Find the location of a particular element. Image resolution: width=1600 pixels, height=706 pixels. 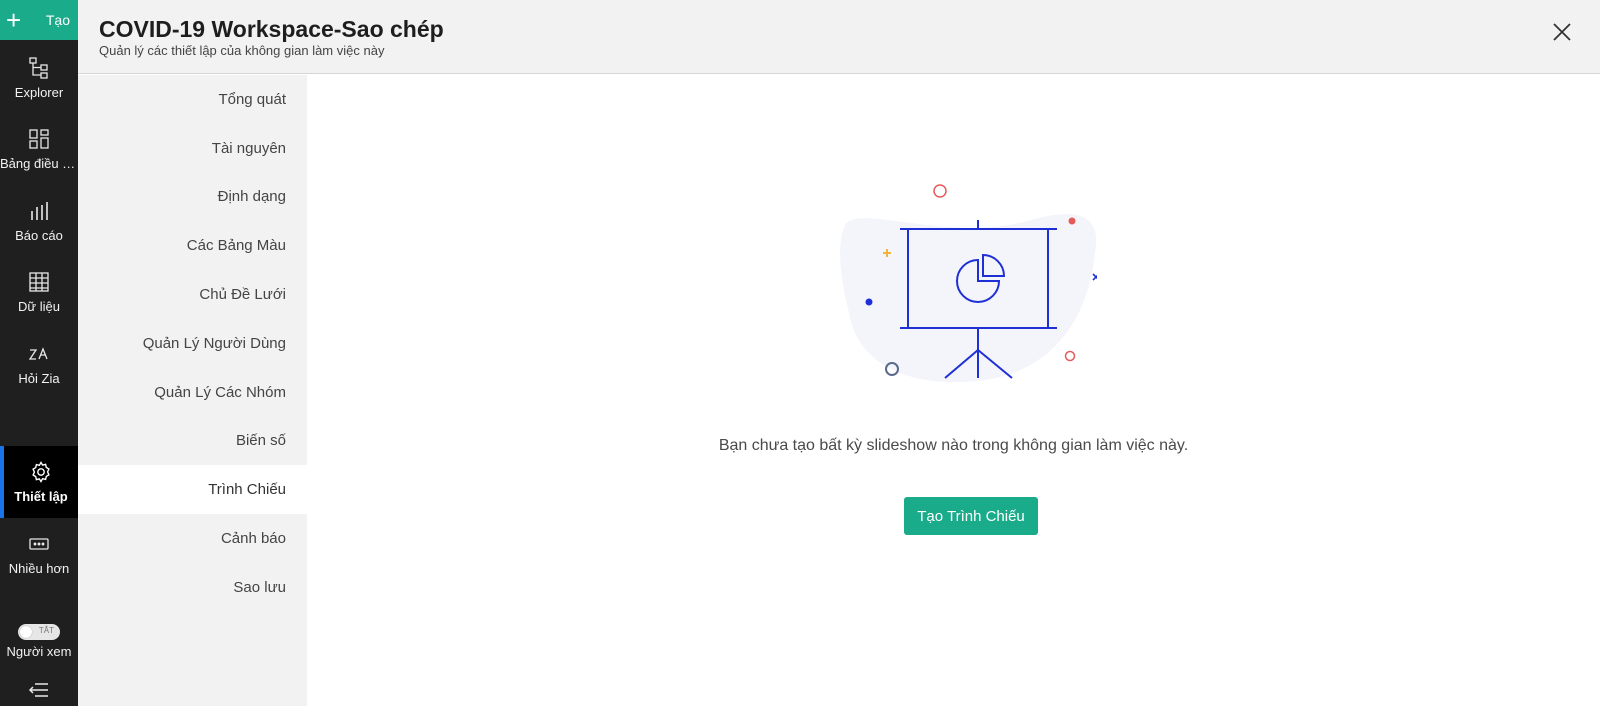

nav-item-color-palettes: Các Bảng Màu is located at coordinates (192, 245).